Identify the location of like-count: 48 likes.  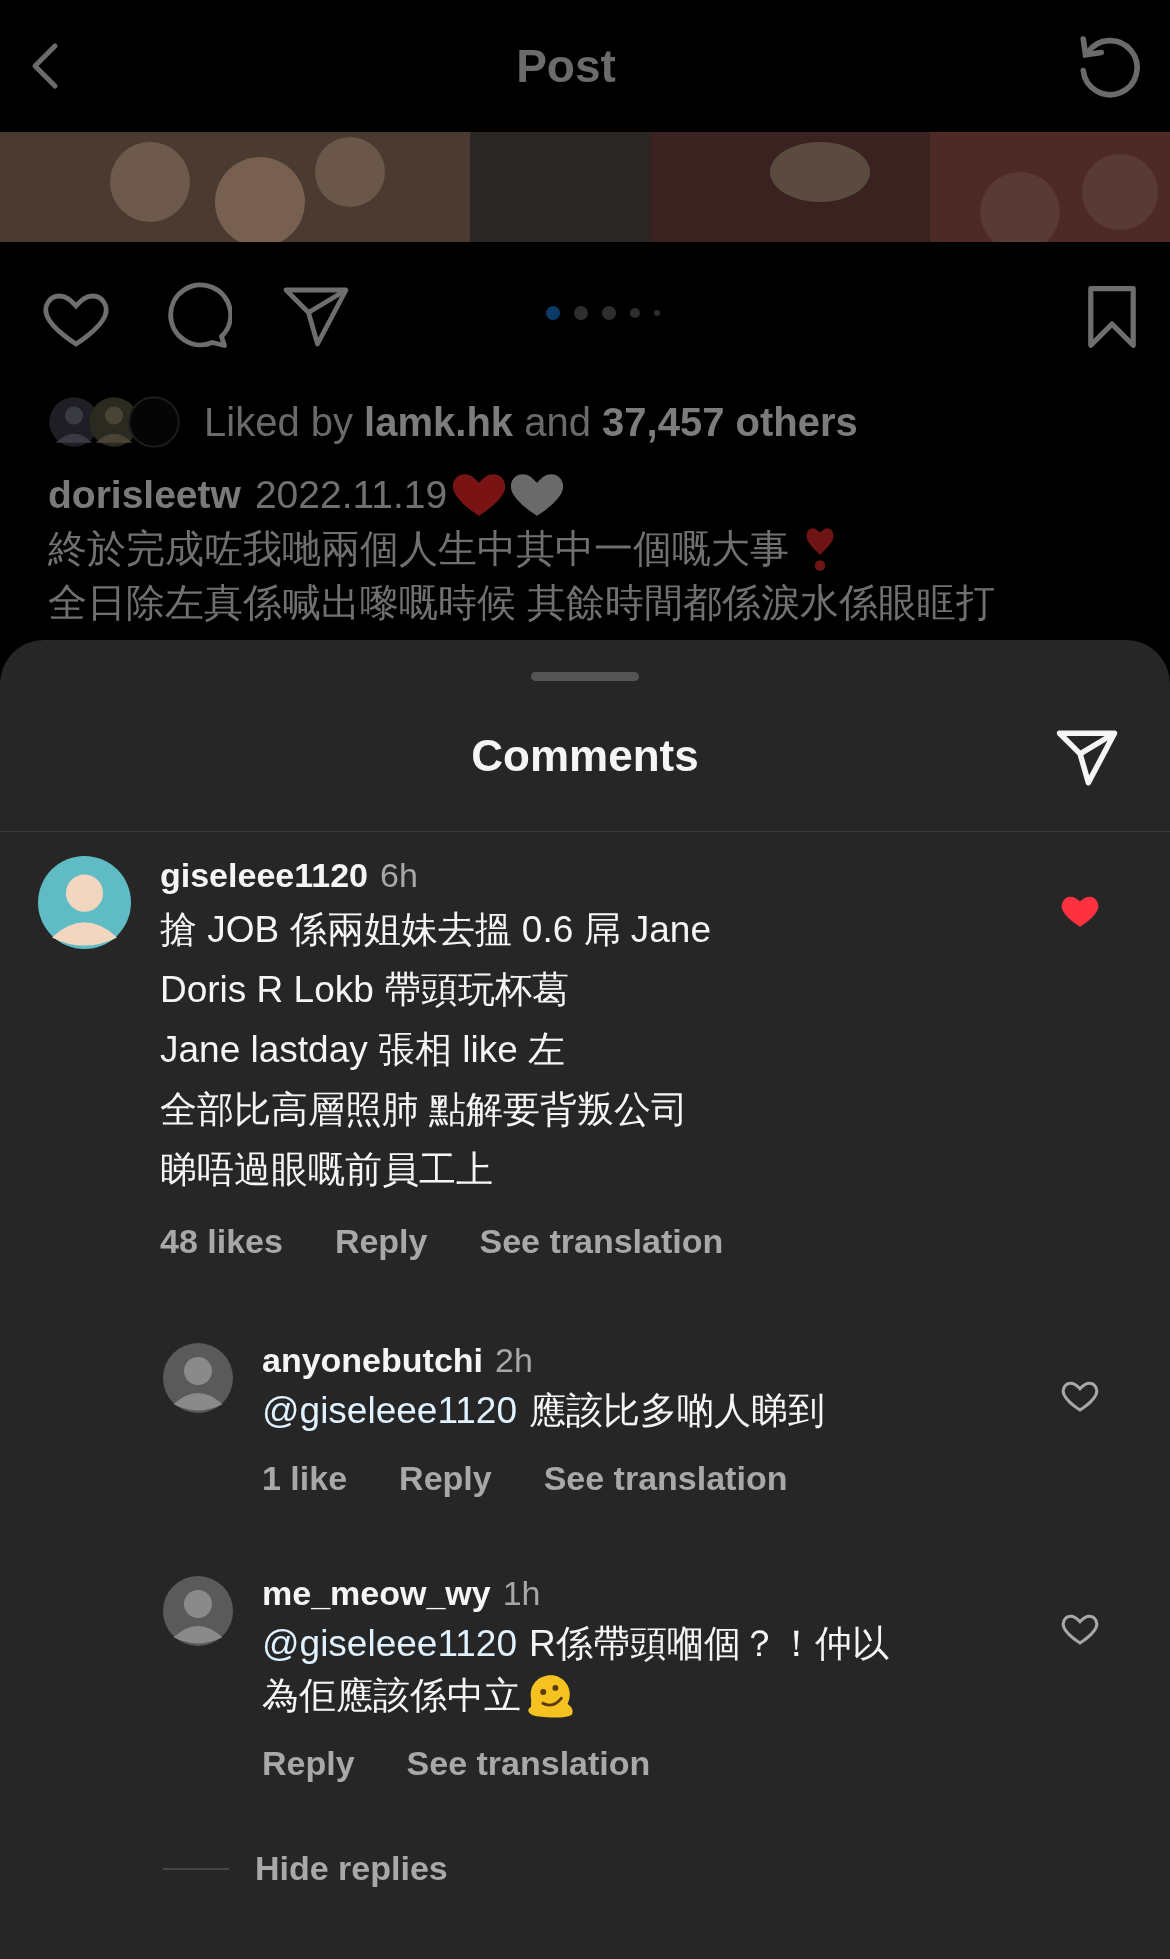
(221, 1241).